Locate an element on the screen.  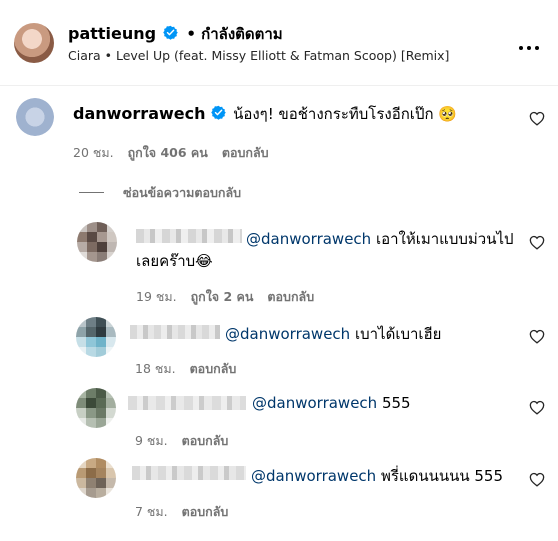
reply-text-line: @danworrawech เบาได้เบาเฮีย is located at coordinates (333, 334).